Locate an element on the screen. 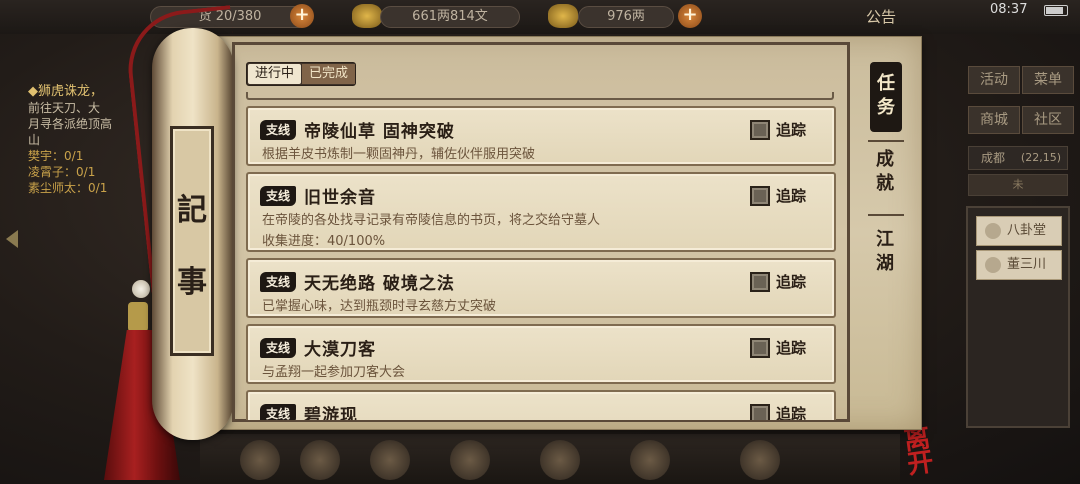 Image resolution: width=1080 pixels, height=484 pixels. category-tabs: 任务 成就 江湖 is located at coordinates (885, 176).